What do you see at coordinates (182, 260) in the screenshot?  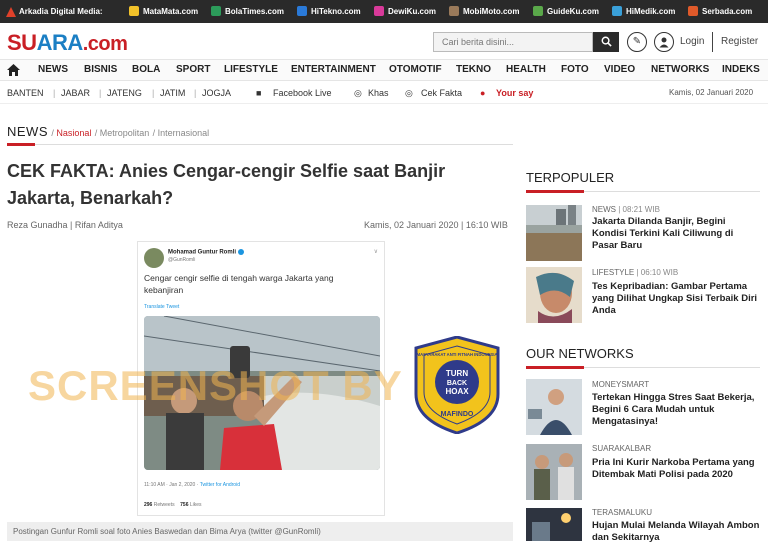 I see `tweet-handle: @GunRomli` at bounding box center [182, 260].